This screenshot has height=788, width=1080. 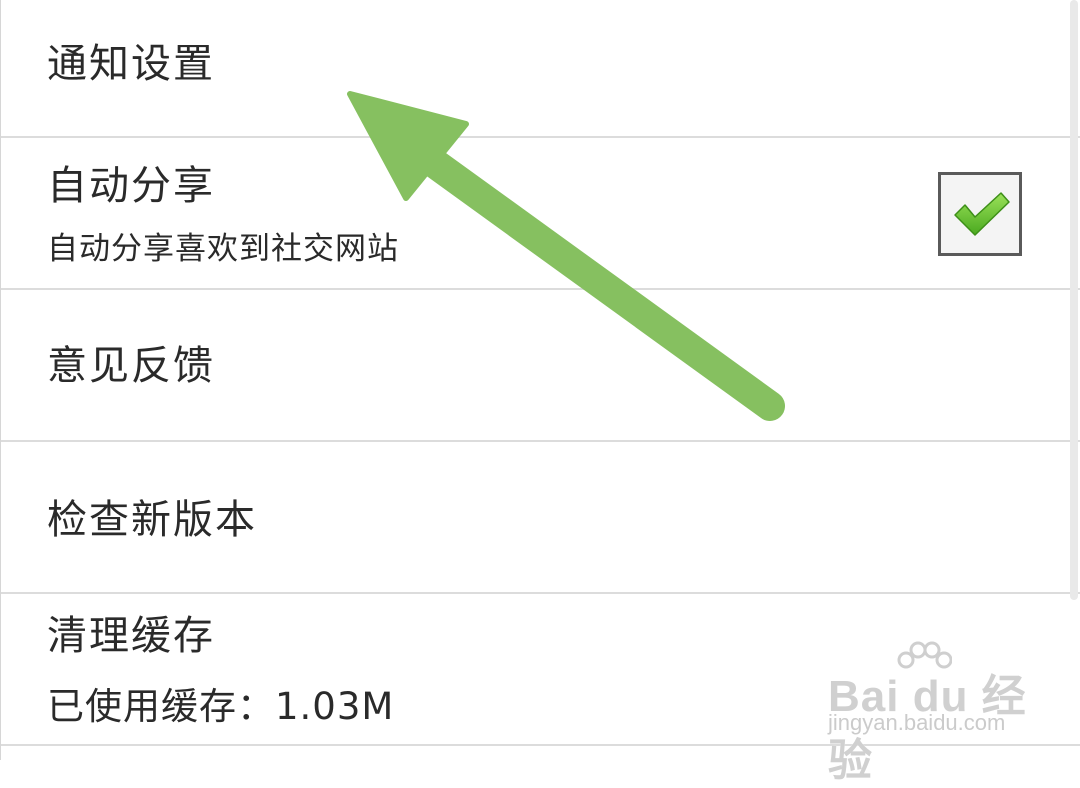 I want to click on auto-share-checkbox, so click(x=980, y=214).